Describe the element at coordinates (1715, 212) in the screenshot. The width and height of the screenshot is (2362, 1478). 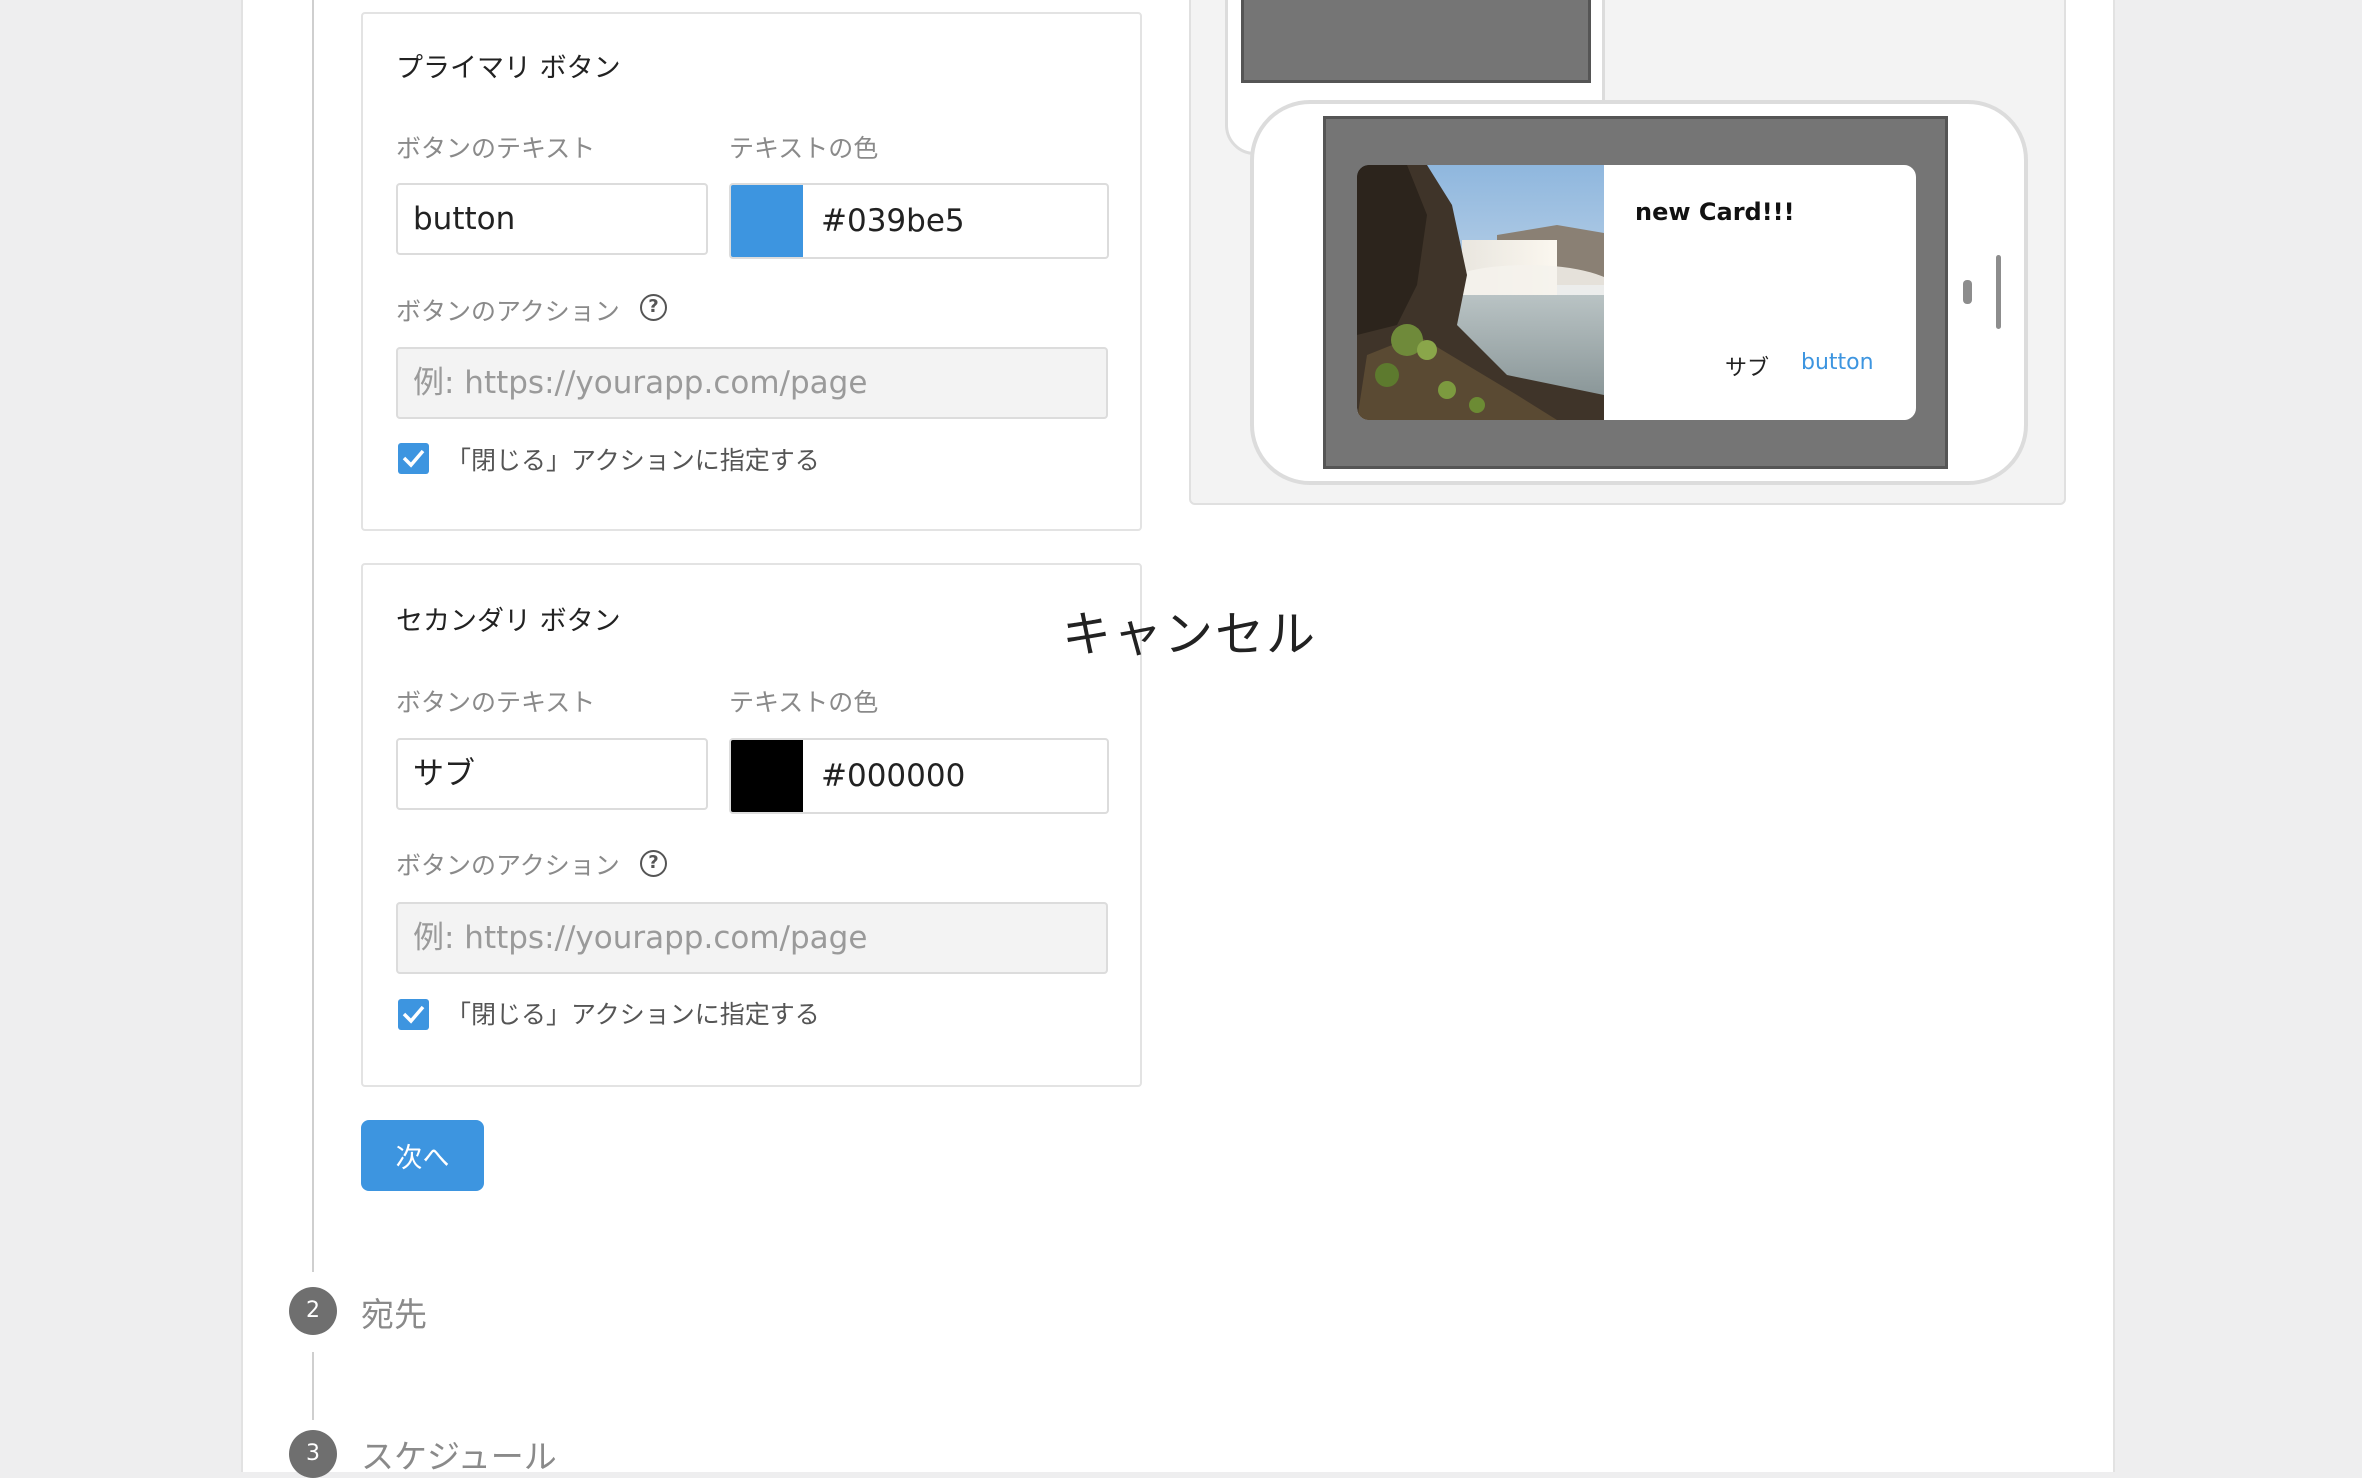
I see `card-title: new Card!!!` at that location.